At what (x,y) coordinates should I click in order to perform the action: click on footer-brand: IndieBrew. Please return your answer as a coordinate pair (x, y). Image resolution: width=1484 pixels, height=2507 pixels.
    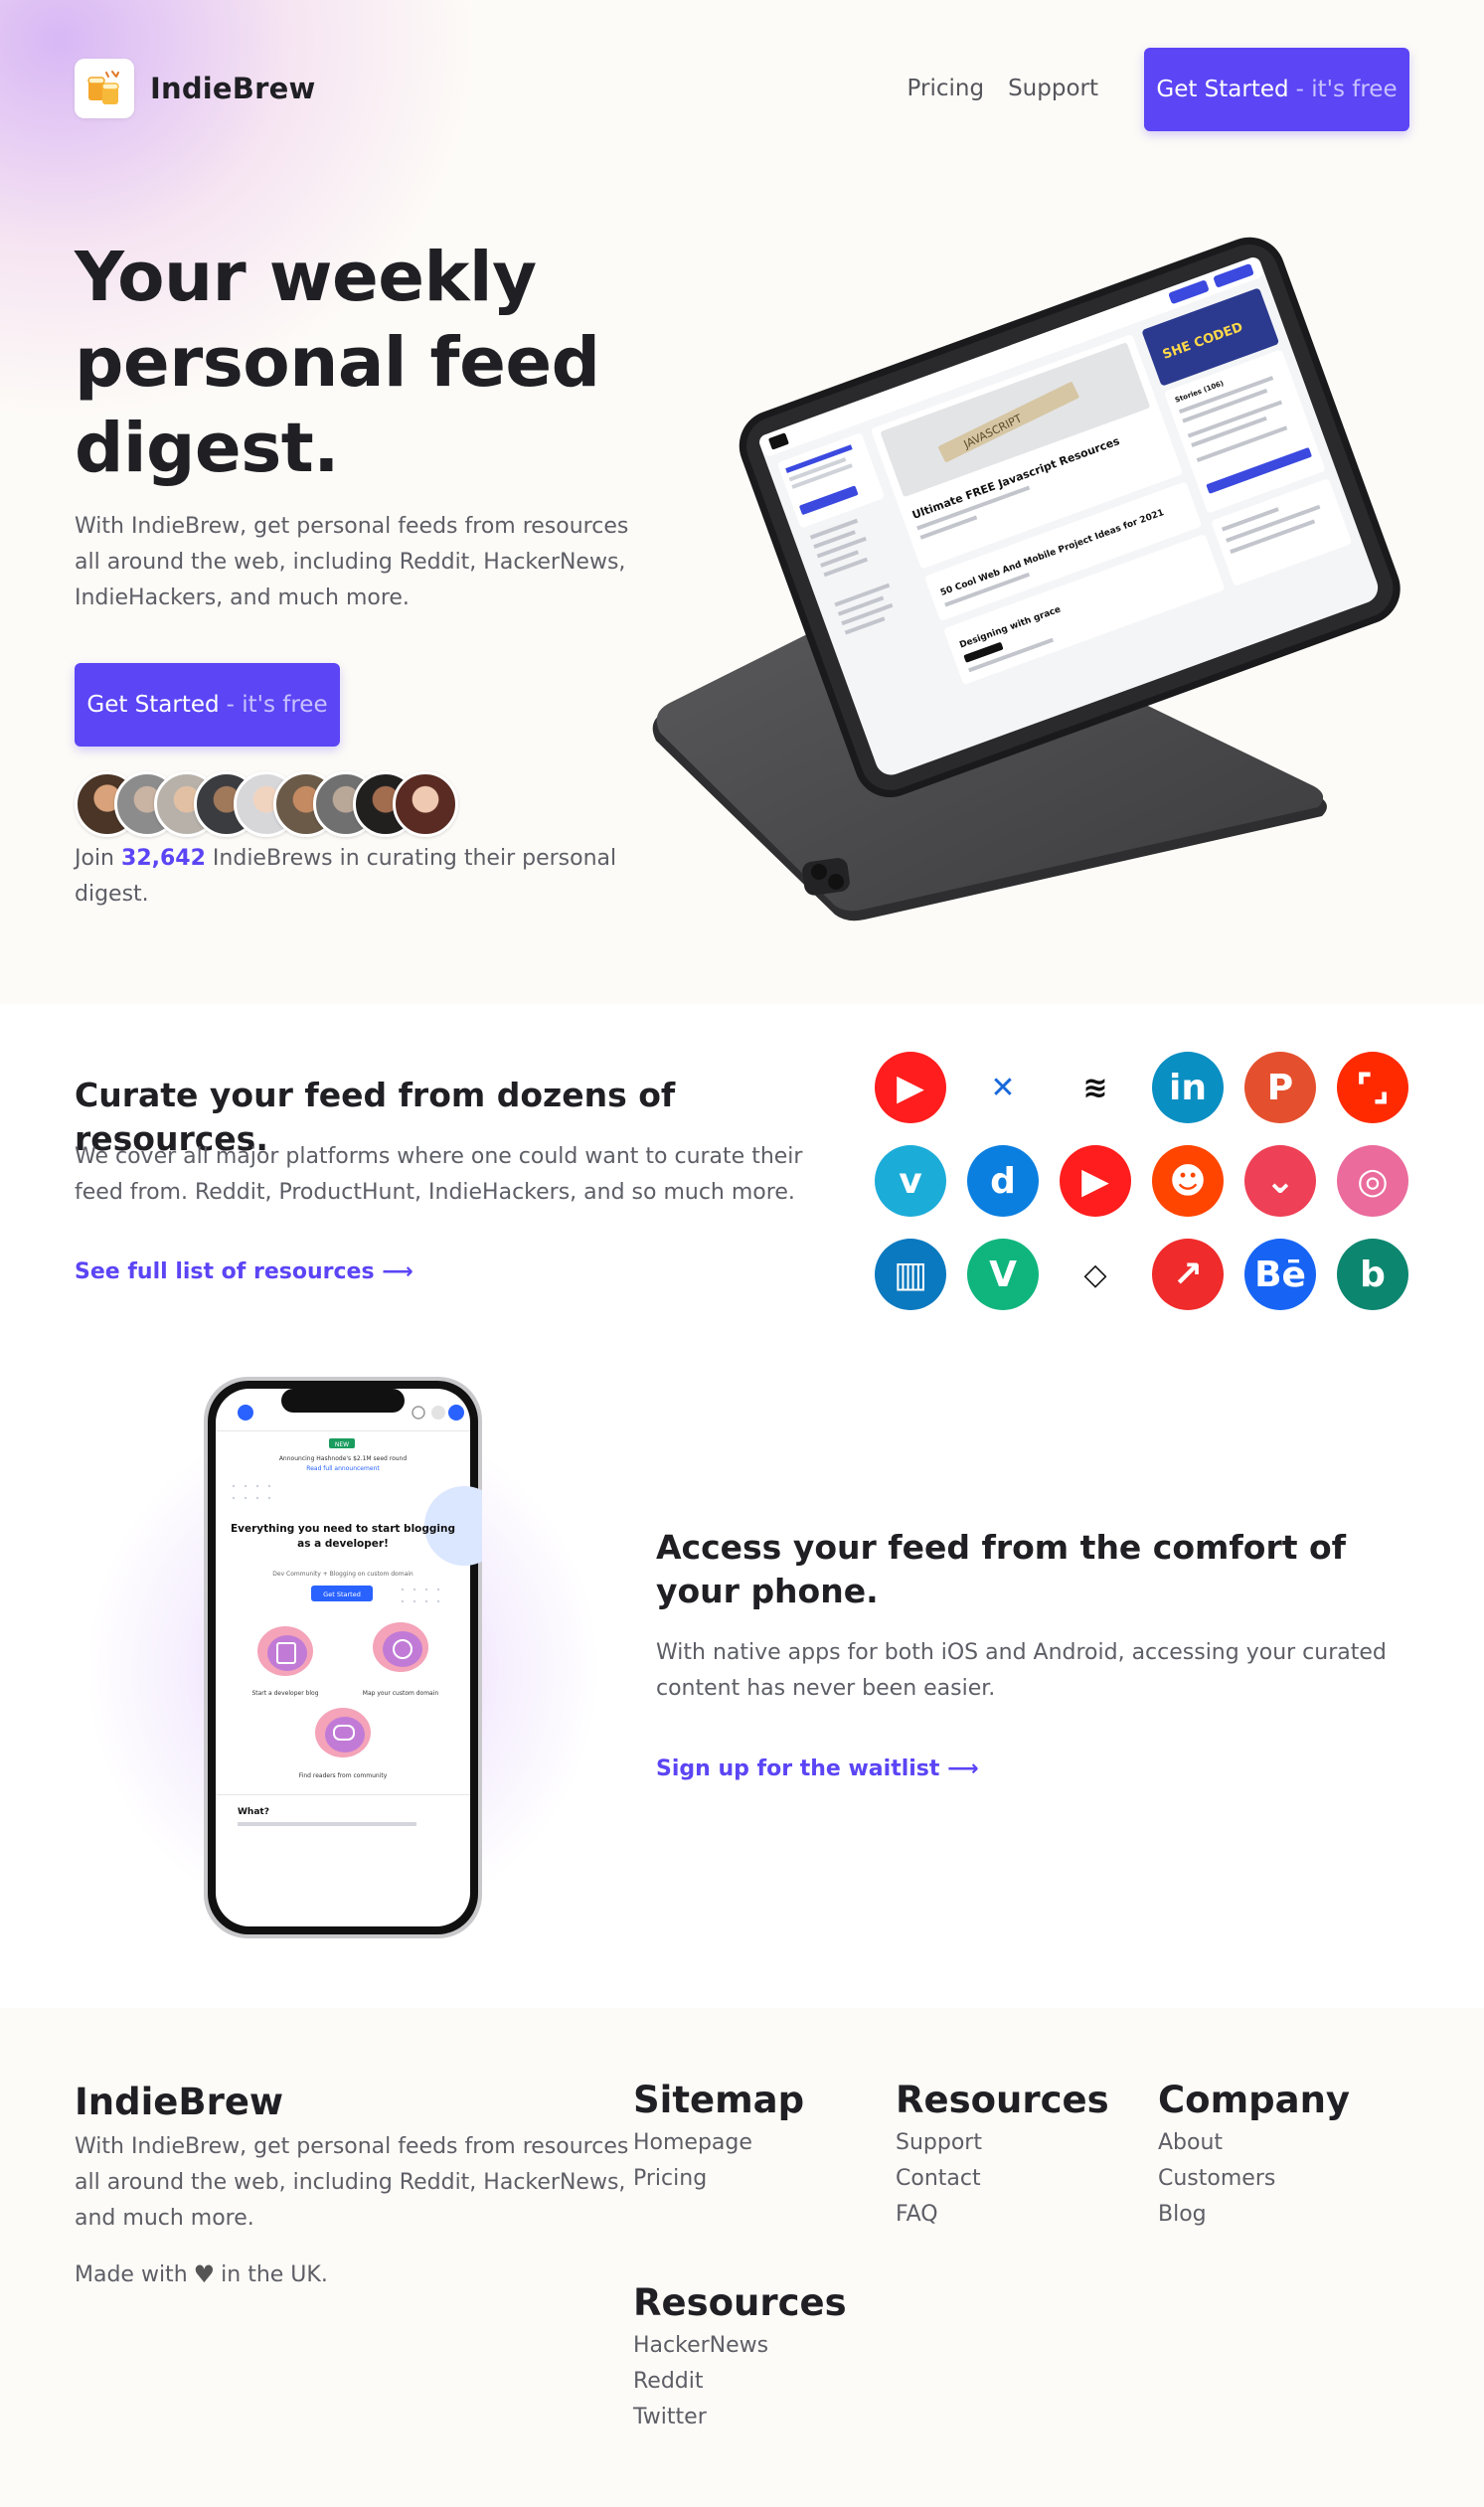
    Looking at the image, I should click on (179, 2102).